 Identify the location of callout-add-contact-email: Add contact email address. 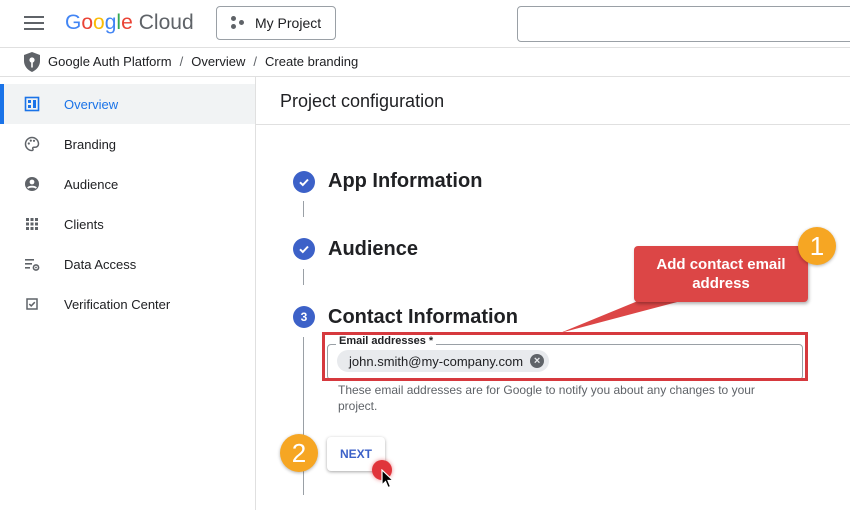
(721, 274).